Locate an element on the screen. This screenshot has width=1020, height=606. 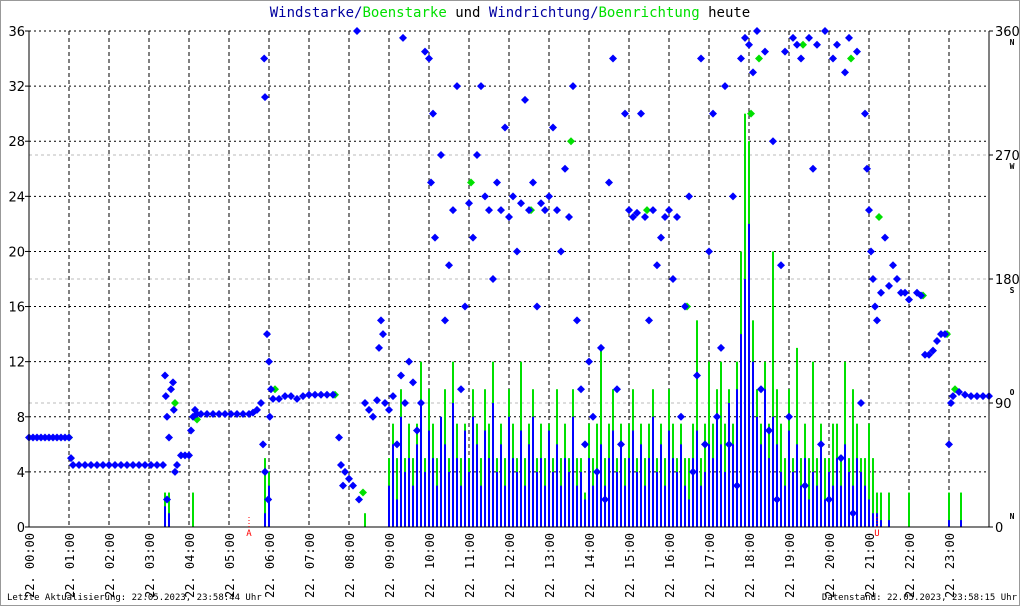
x-tick-label: 22. 15:00 is located at coordinates (630, 565).